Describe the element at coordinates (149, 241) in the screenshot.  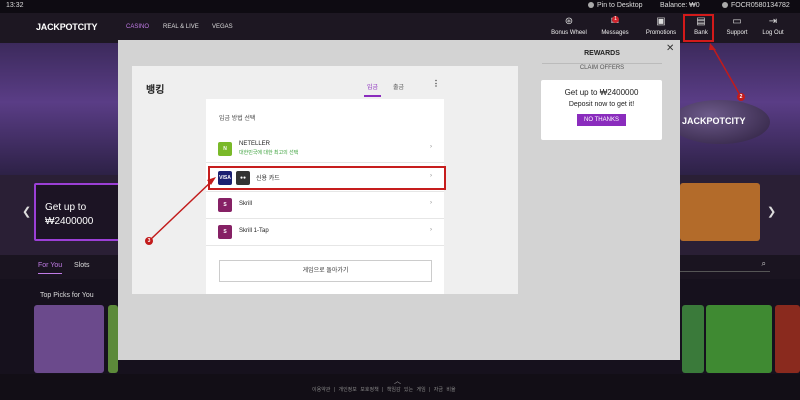
I see `annotation-marker-3: 3` at that location.